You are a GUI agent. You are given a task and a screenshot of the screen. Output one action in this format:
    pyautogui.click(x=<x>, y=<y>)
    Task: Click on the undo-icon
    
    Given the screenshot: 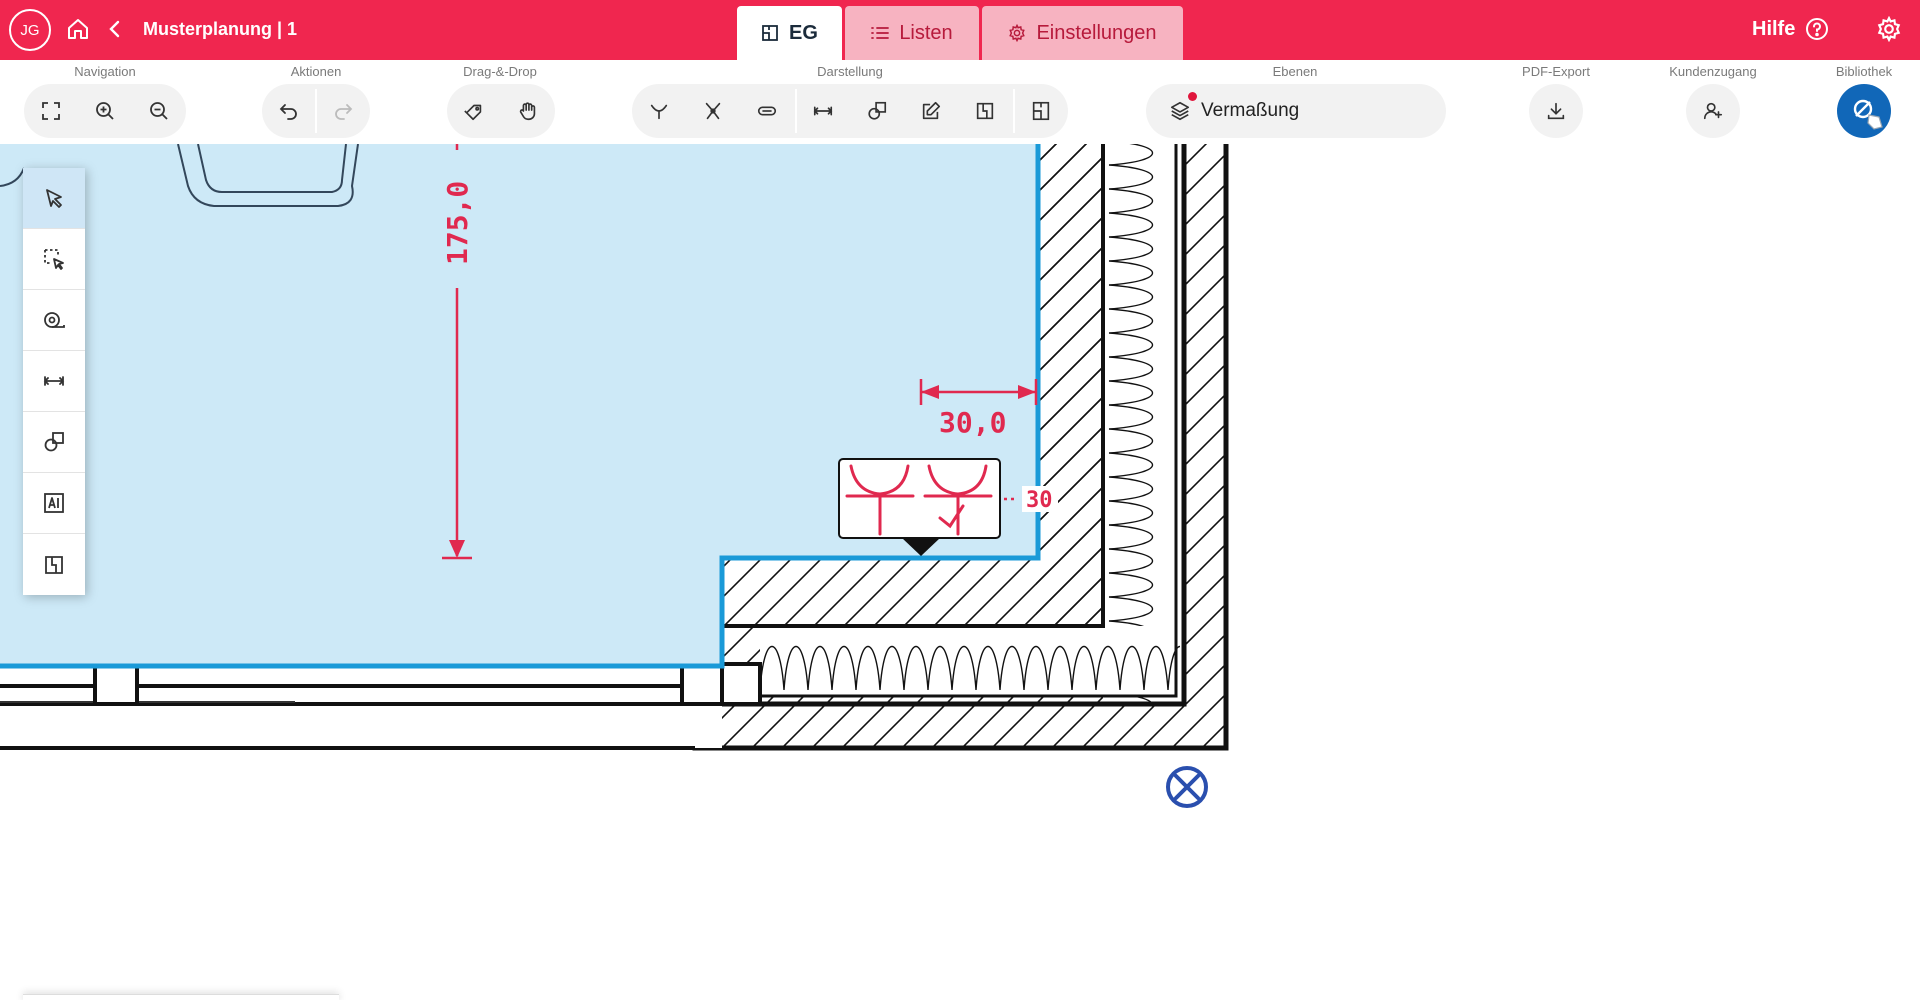 What is the action you would take?
    pyautogui.click(x=289, y=111)
    